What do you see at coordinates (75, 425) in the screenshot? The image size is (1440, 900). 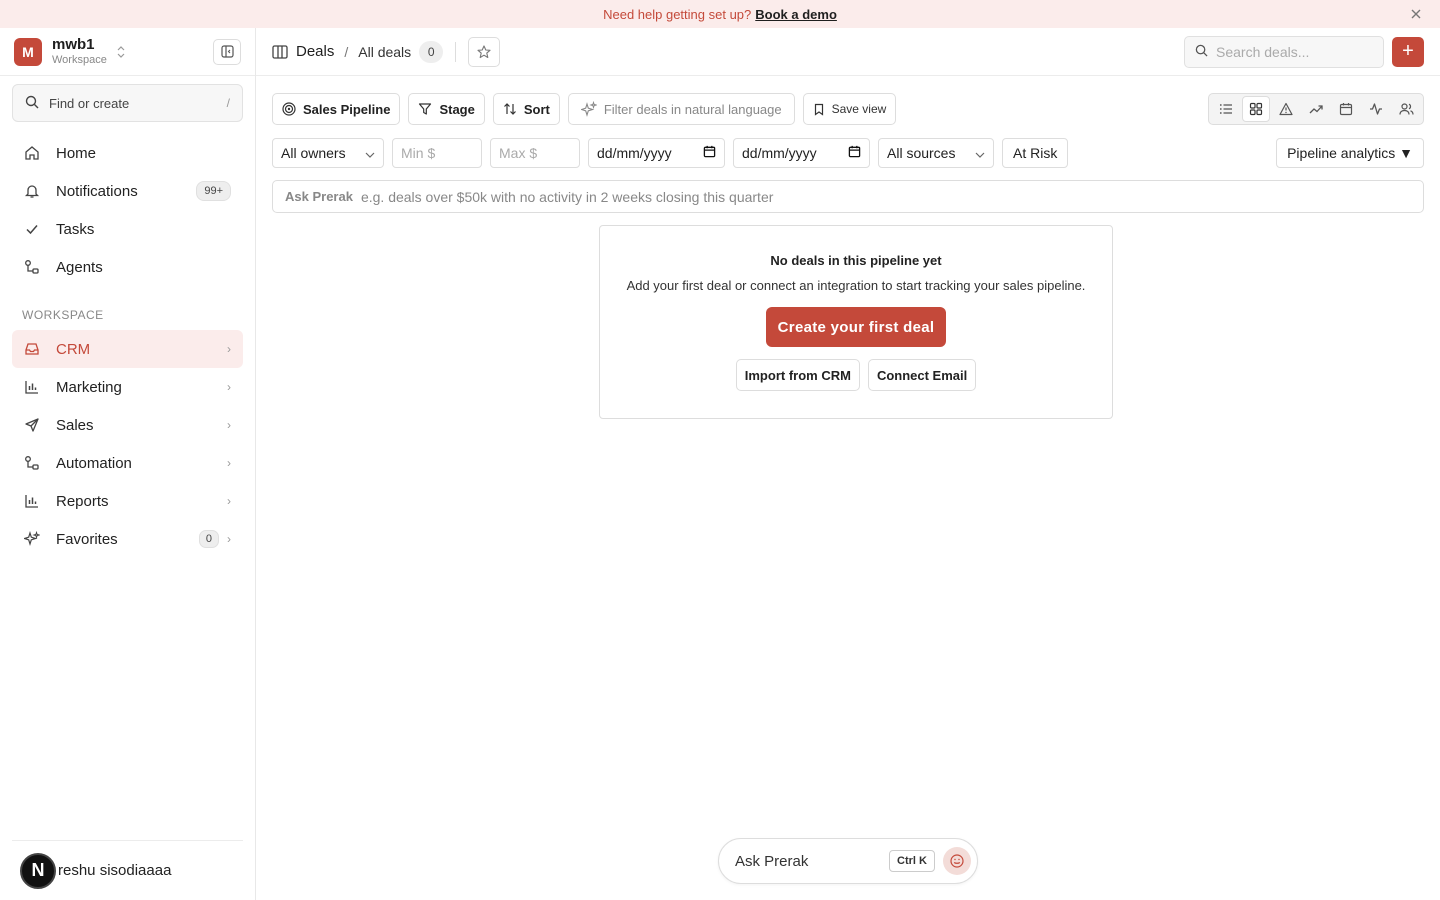 I see `sidebar-item-label: Sales` at bounding box center [75, 425].